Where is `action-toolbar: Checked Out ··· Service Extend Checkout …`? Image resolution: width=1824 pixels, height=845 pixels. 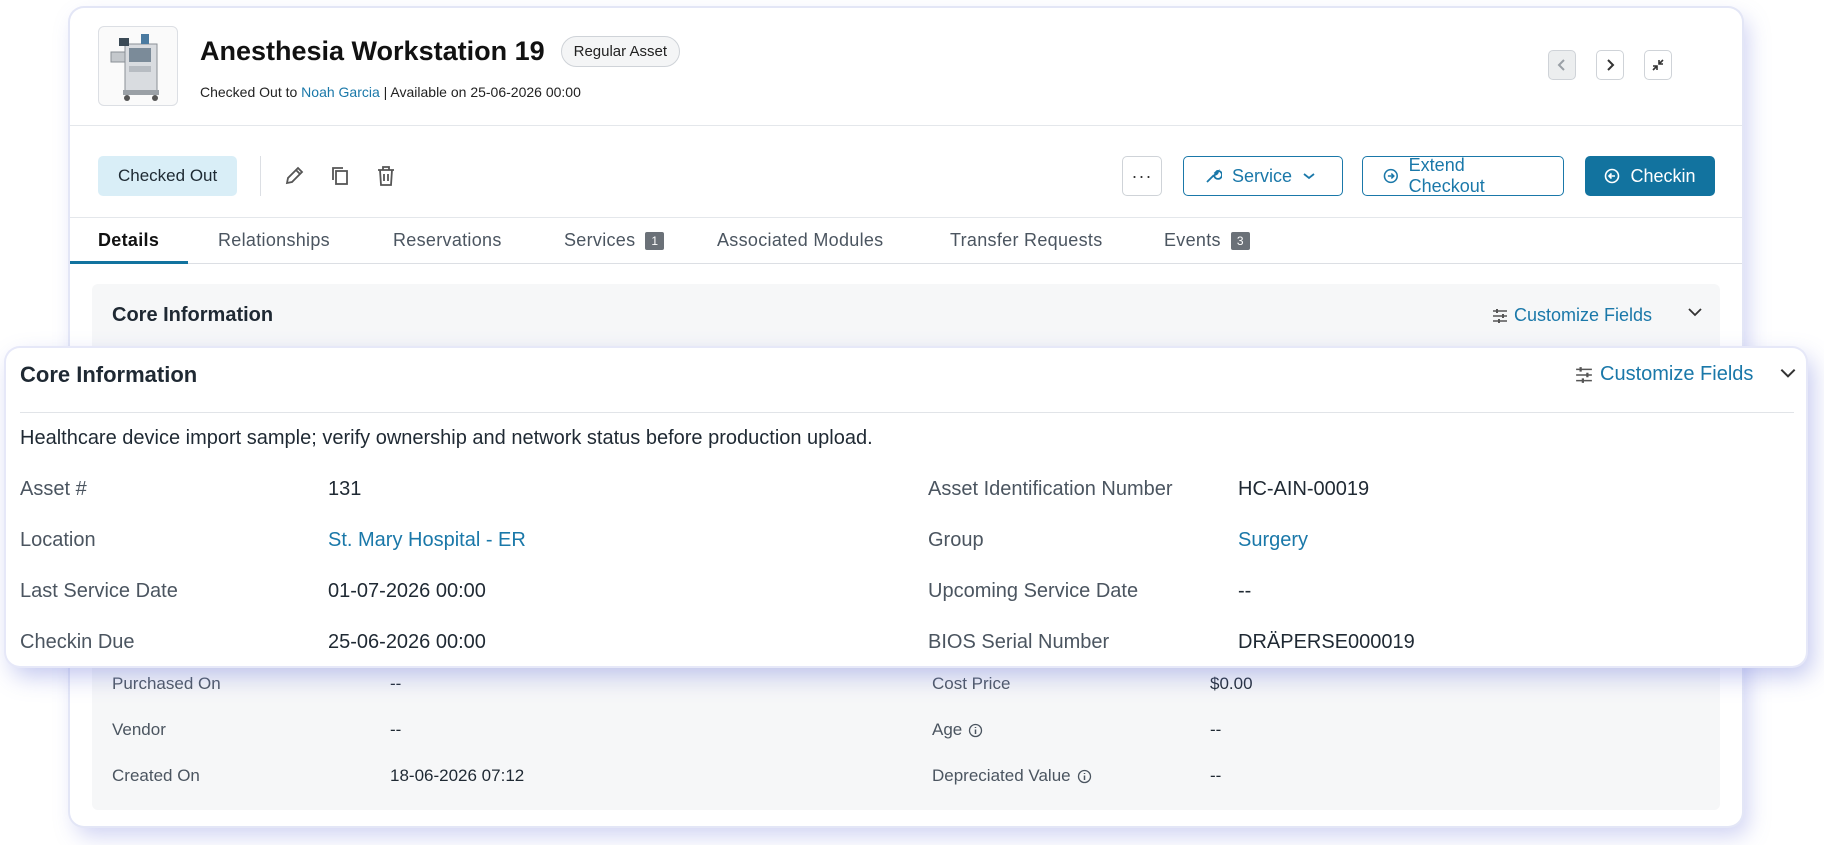 action-toolbar: Checked Out ··· Service Extend Checkout … is located at coordinates (906, 172).